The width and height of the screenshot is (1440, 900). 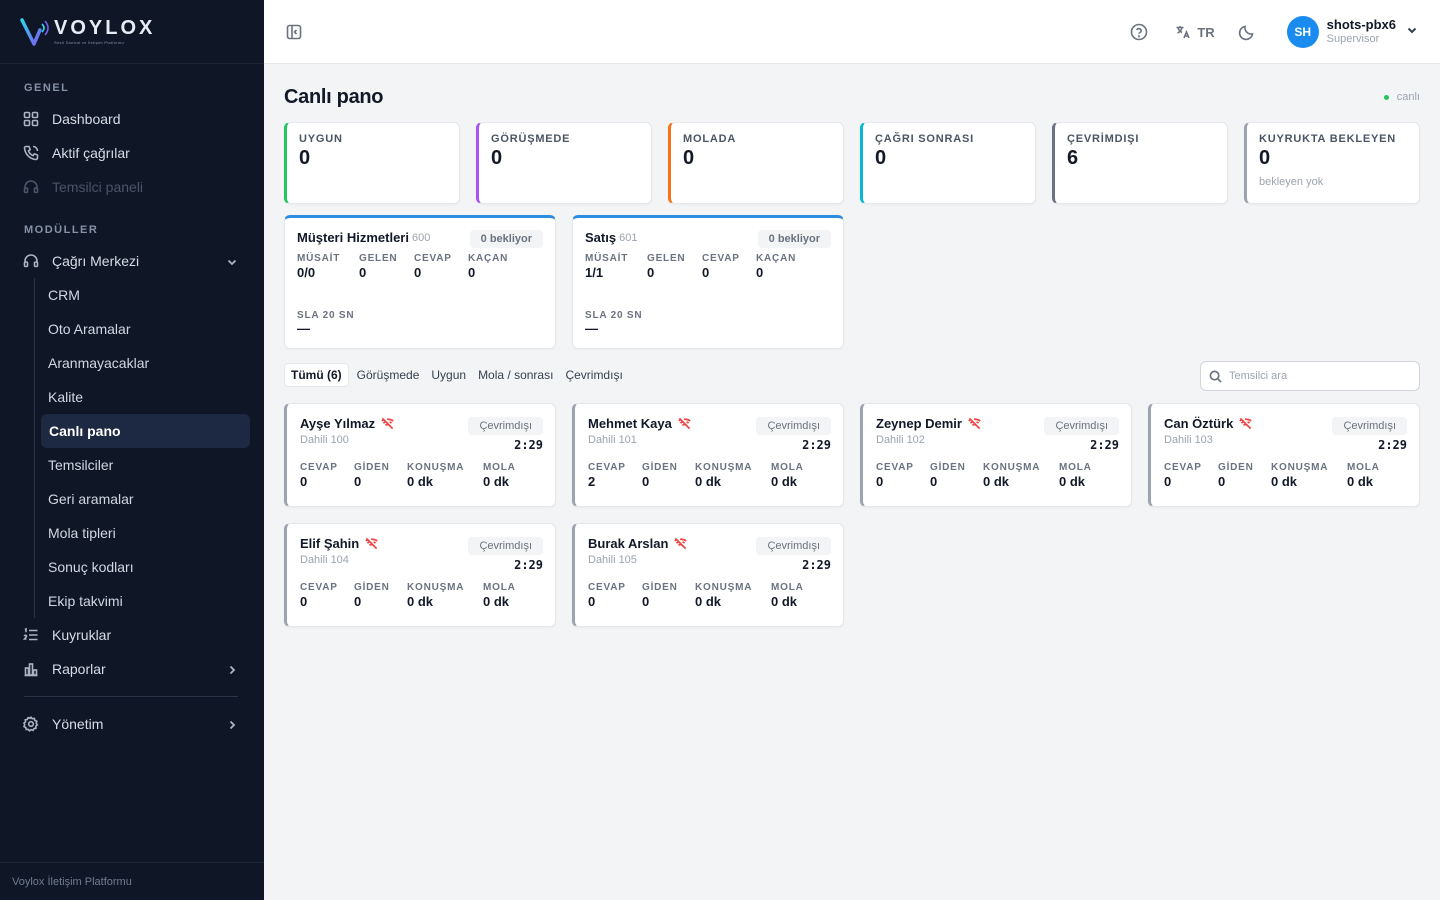 What do you see at coordinates (145, 431) in the screenshot?
I see `sidebar-item-live-board: Canlı pano` at bounding box center [145, 431].